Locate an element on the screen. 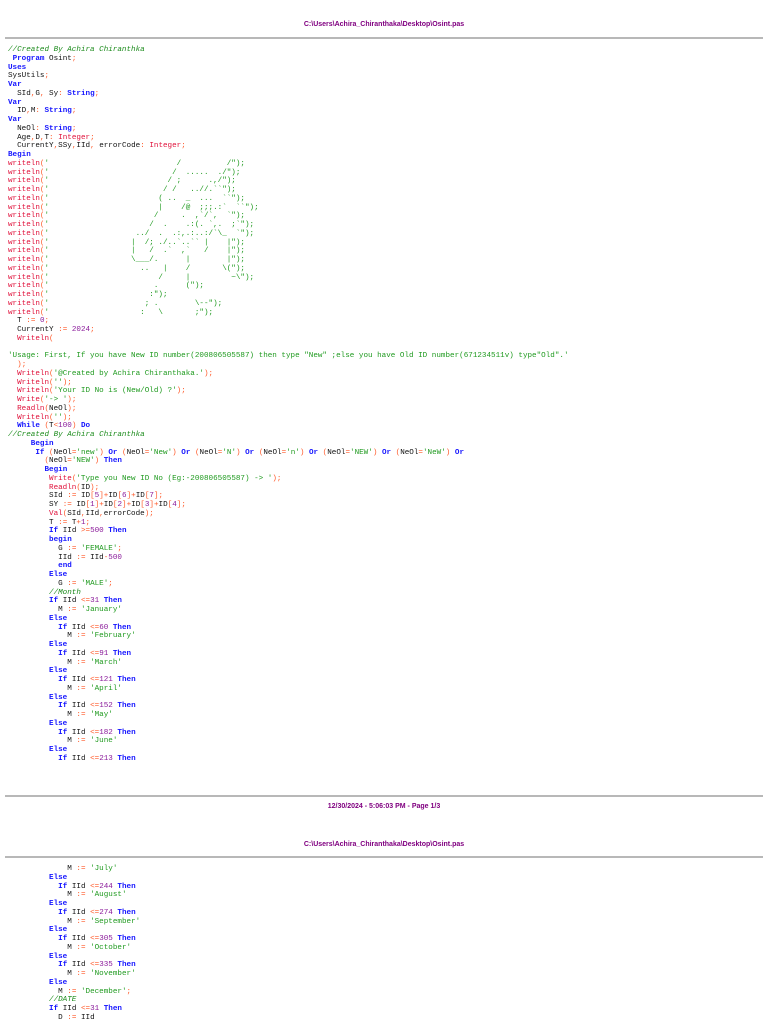 Image resolution: width=768 pixels, height=1024 pixels. code-line: M := 'January' is located at coordinates (90, 610).